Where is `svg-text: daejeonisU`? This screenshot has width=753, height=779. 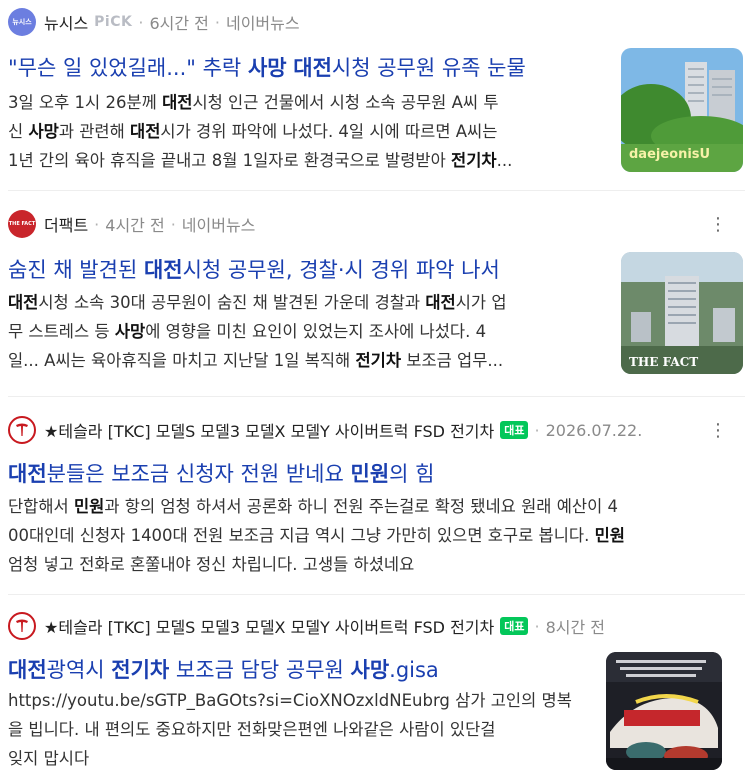 svg-text: daejeonisU is located at coordinates (669, 154).